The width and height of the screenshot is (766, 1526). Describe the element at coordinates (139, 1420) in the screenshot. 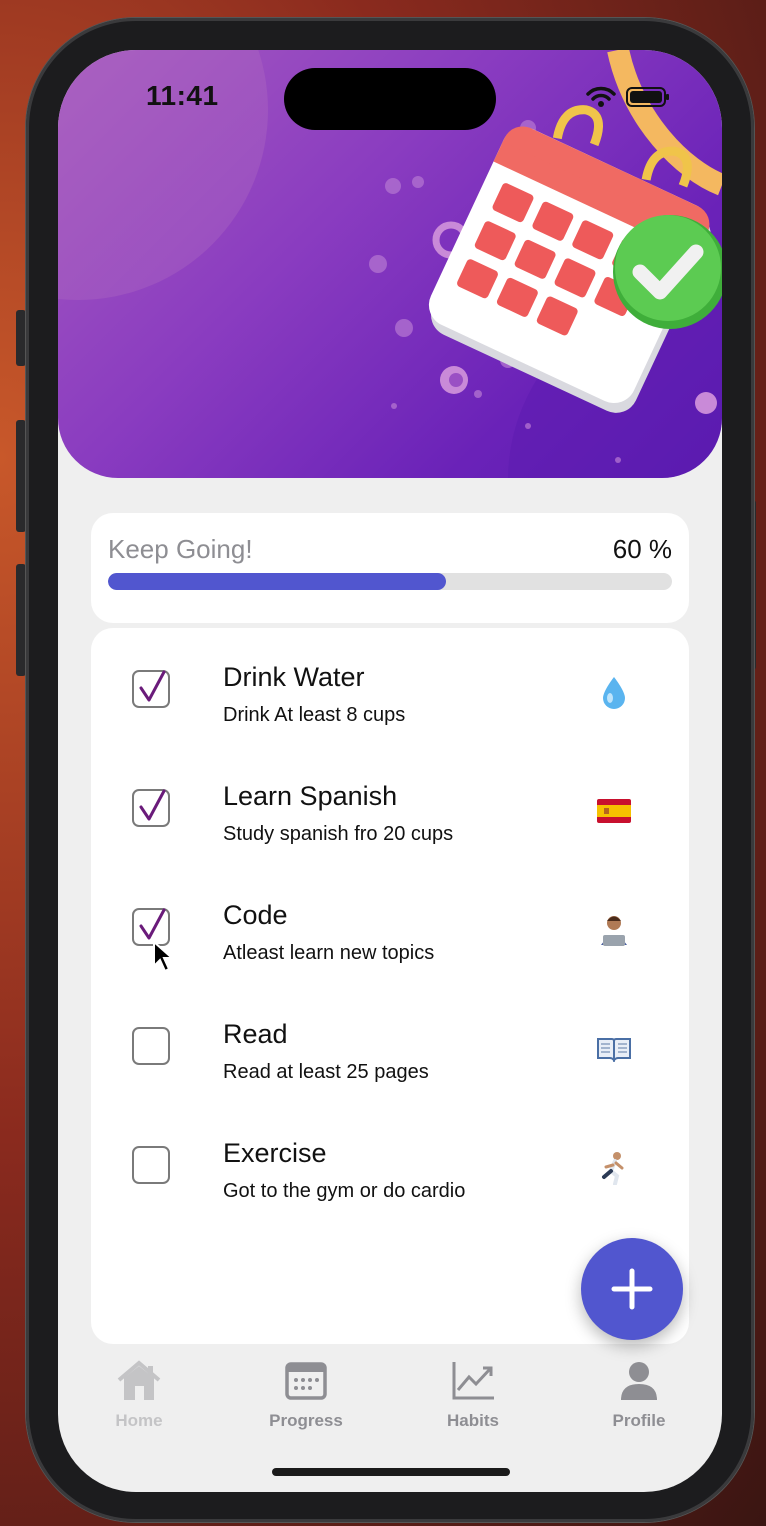

I see `tab-label: Home` at that location.